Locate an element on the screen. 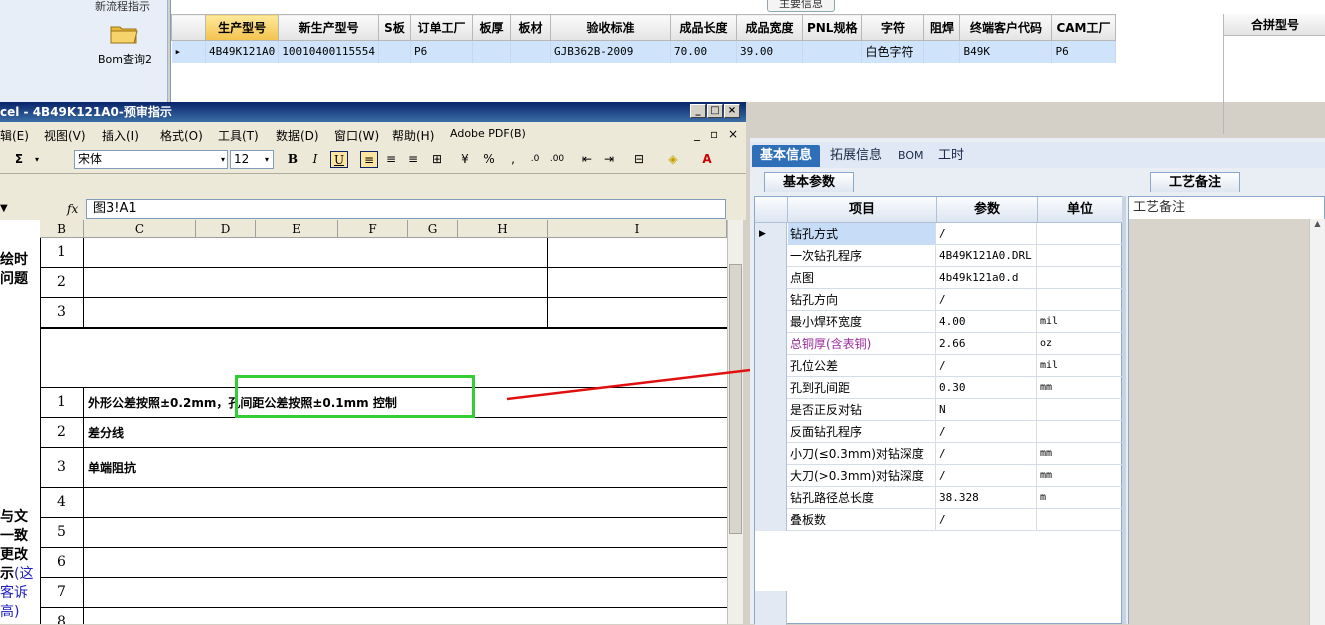 This screenshot has height=625, width=1325. param-row: 孔到孔间距 0.30 mm is located at coordinates (939, 388).